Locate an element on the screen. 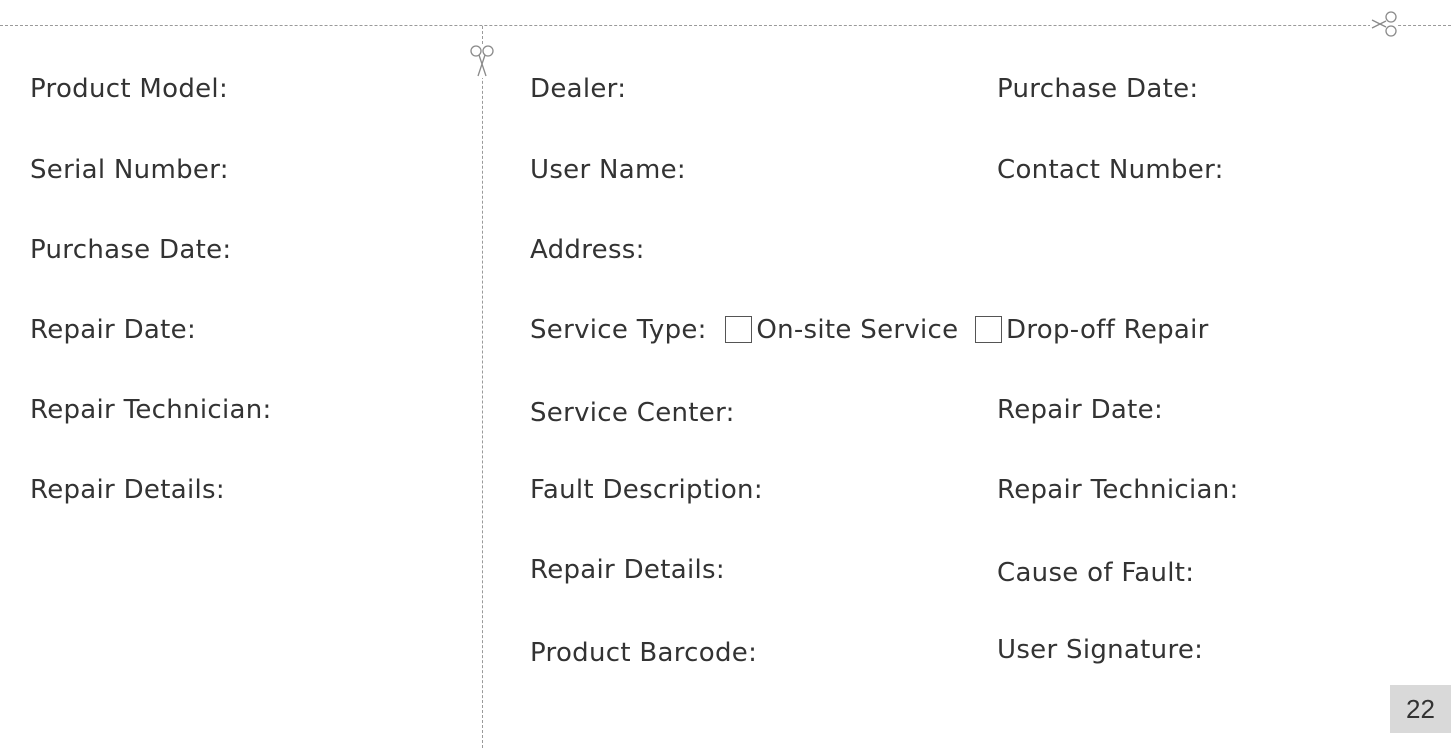 The image size is (1451, 748). field-dealer: Dealer: is located at coordinates (578, 89).